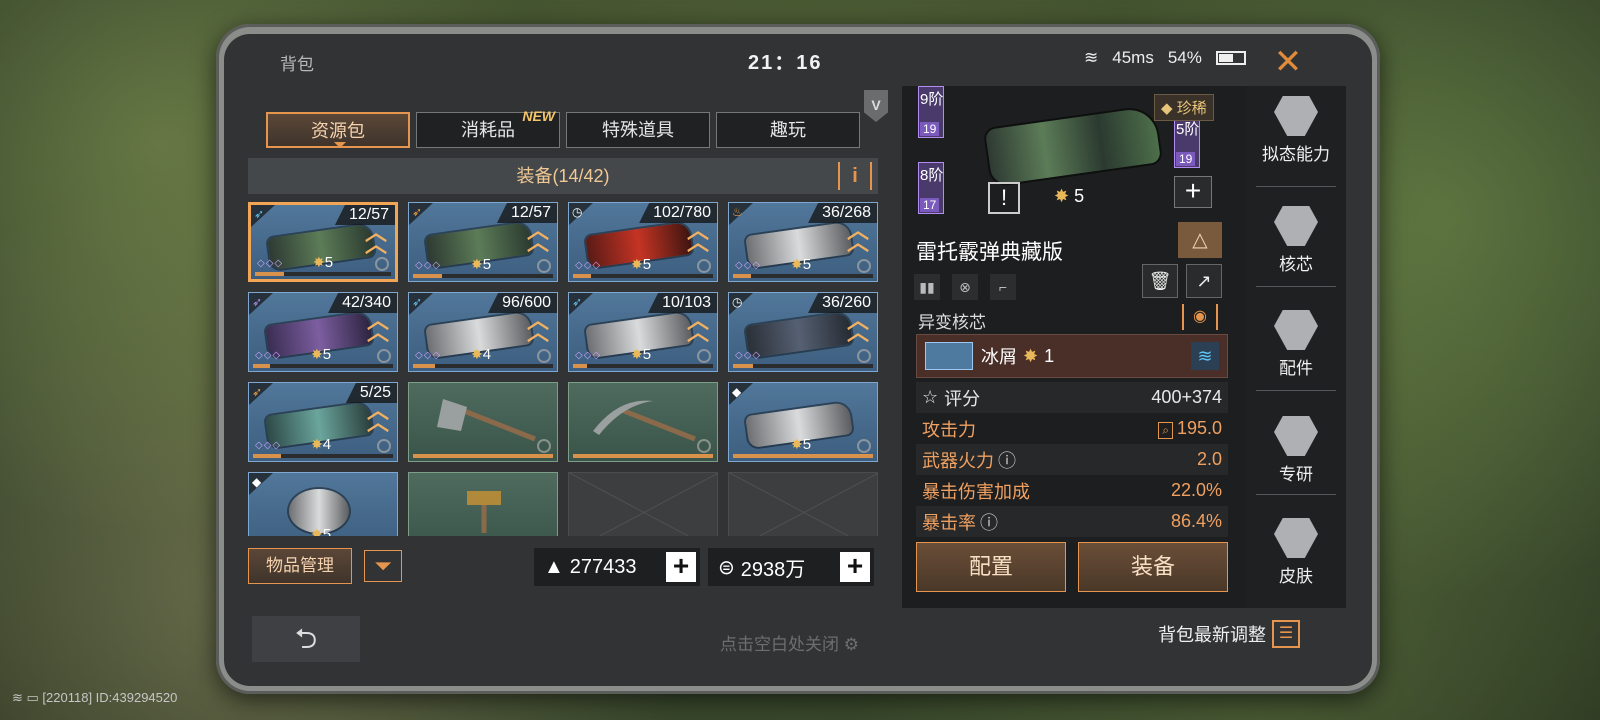  I want to click on close-button: ✕, so click(1288, 62).